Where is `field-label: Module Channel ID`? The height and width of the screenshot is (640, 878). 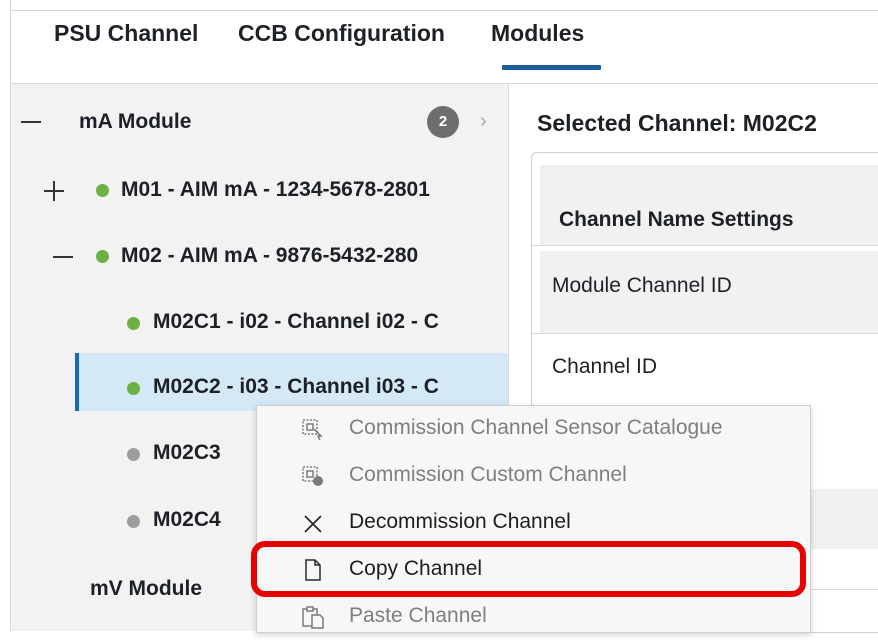 field-label: Module Channel ID is located at coordinates (642, 285).